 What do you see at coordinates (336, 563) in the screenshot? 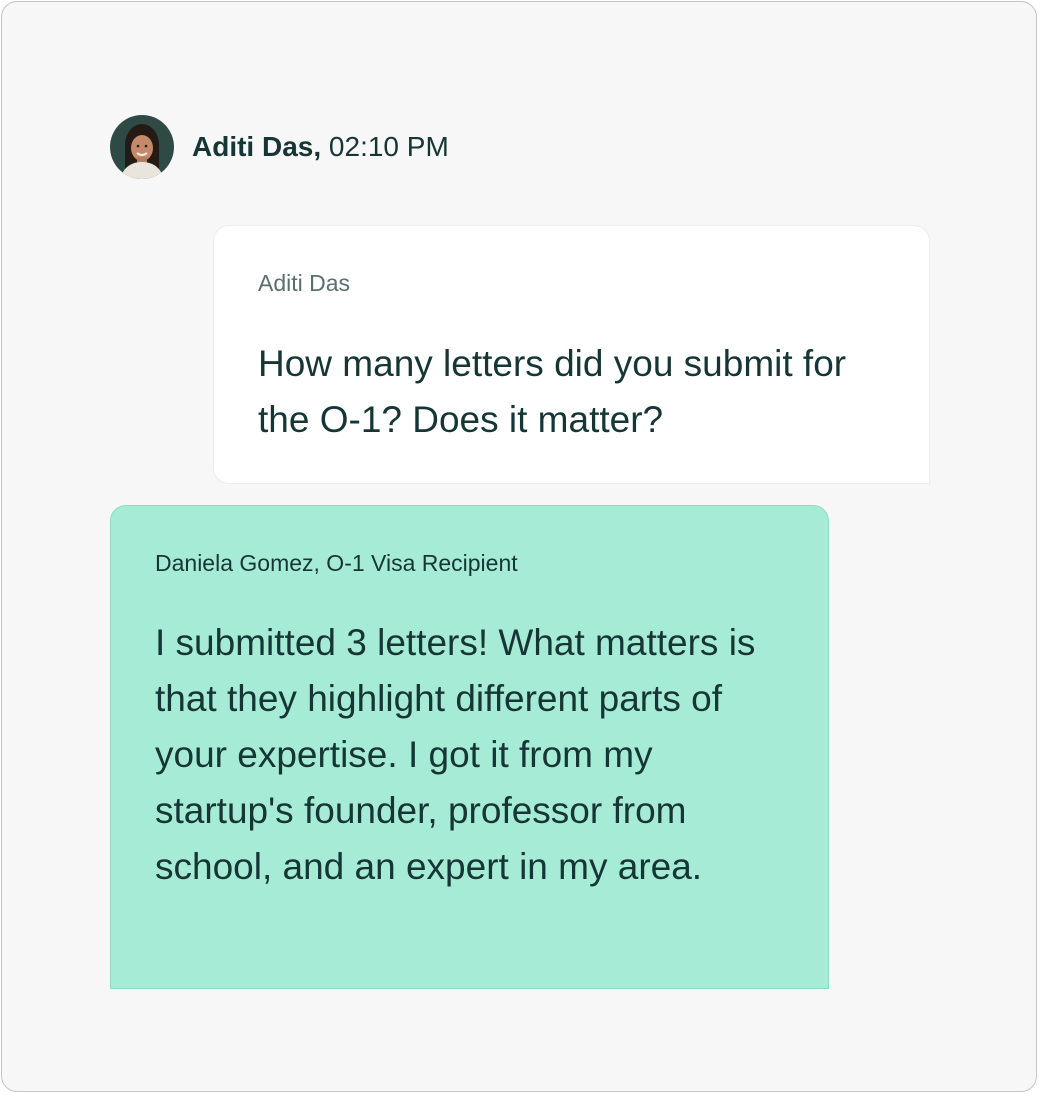
I see `answer-author: Daniela Gomez, O-1 Visa Recipient` at bounding box center [336, 563].